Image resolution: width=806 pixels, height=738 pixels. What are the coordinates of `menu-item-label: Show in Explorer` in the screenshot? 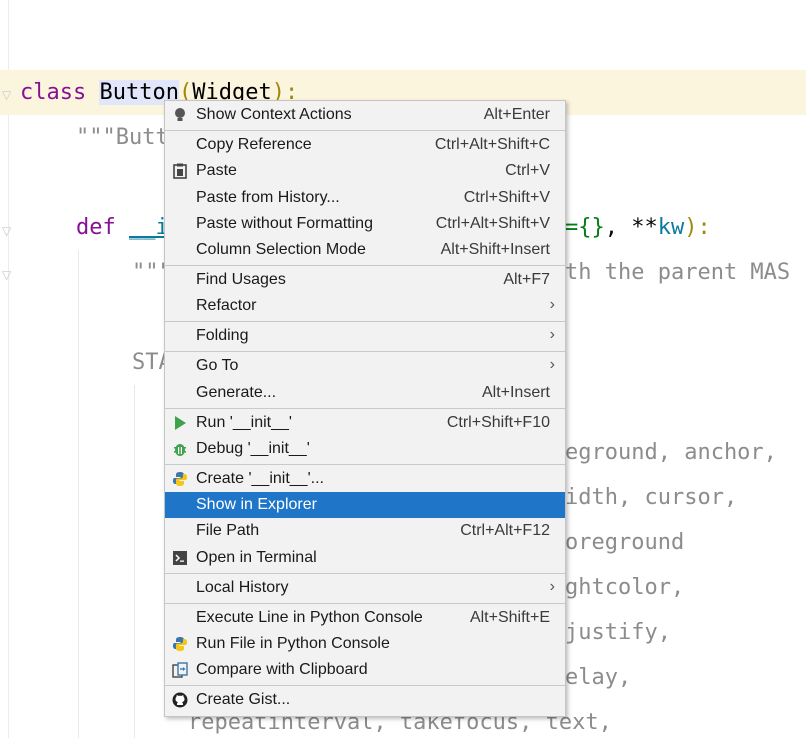 It's located at (256, 504).